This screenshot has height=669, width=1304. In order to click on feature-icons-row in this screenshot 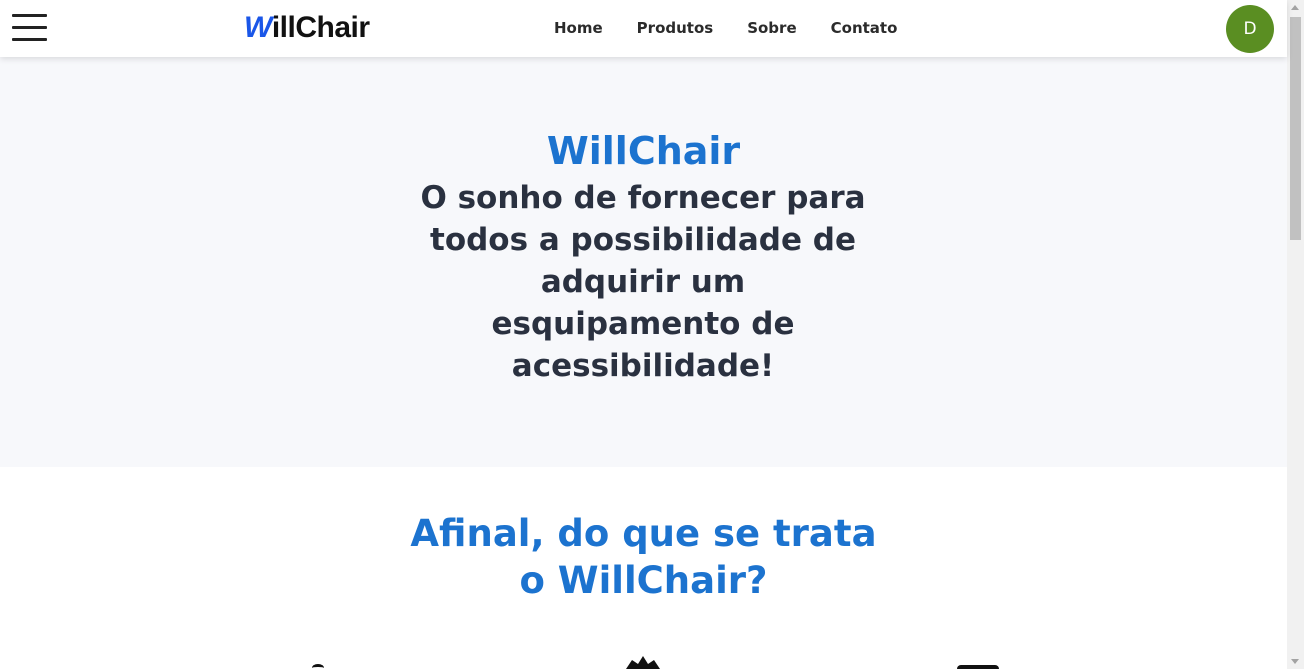, I will do `click(643, 662)`.